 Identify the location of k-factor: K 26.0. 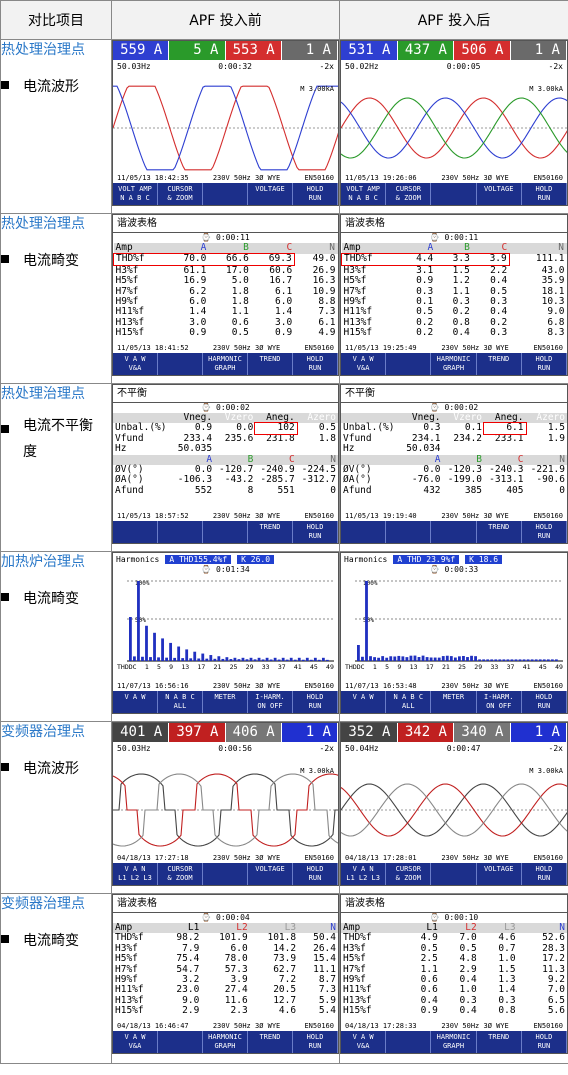
(255, 559).